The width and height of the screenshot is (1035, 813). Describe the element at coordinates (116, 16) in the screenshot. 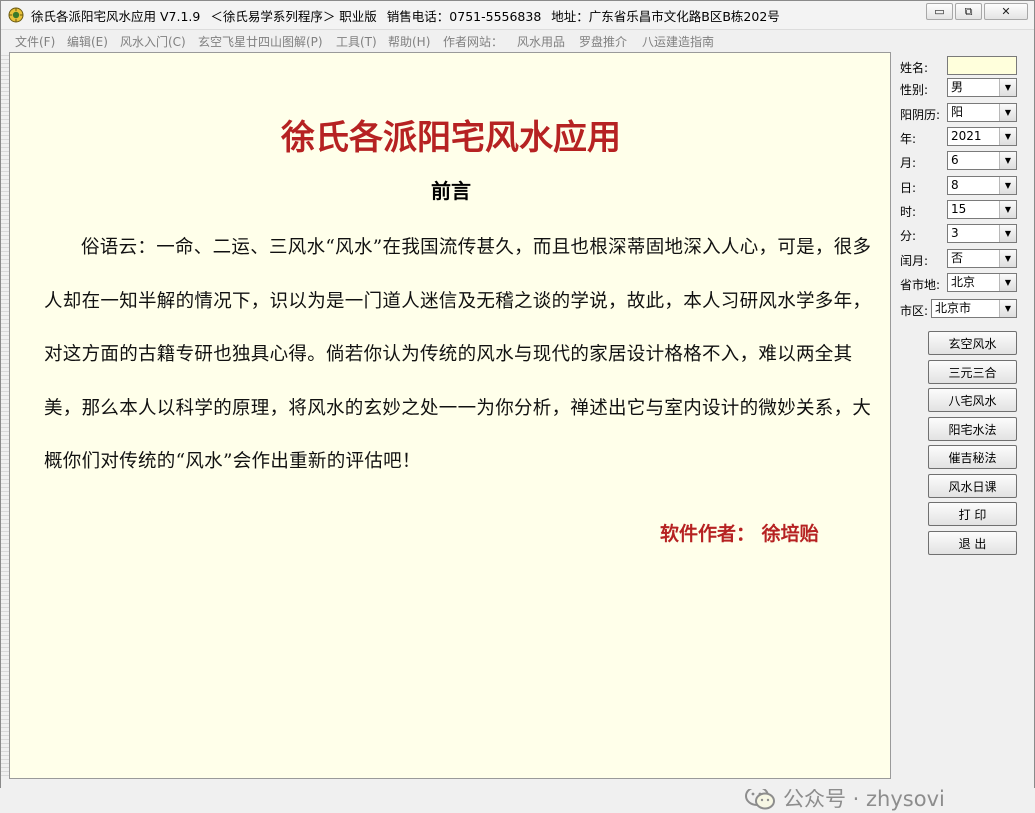

I see `title-app-name: 徐氏各派阳宅风水应用 V7.1.9` at that location.